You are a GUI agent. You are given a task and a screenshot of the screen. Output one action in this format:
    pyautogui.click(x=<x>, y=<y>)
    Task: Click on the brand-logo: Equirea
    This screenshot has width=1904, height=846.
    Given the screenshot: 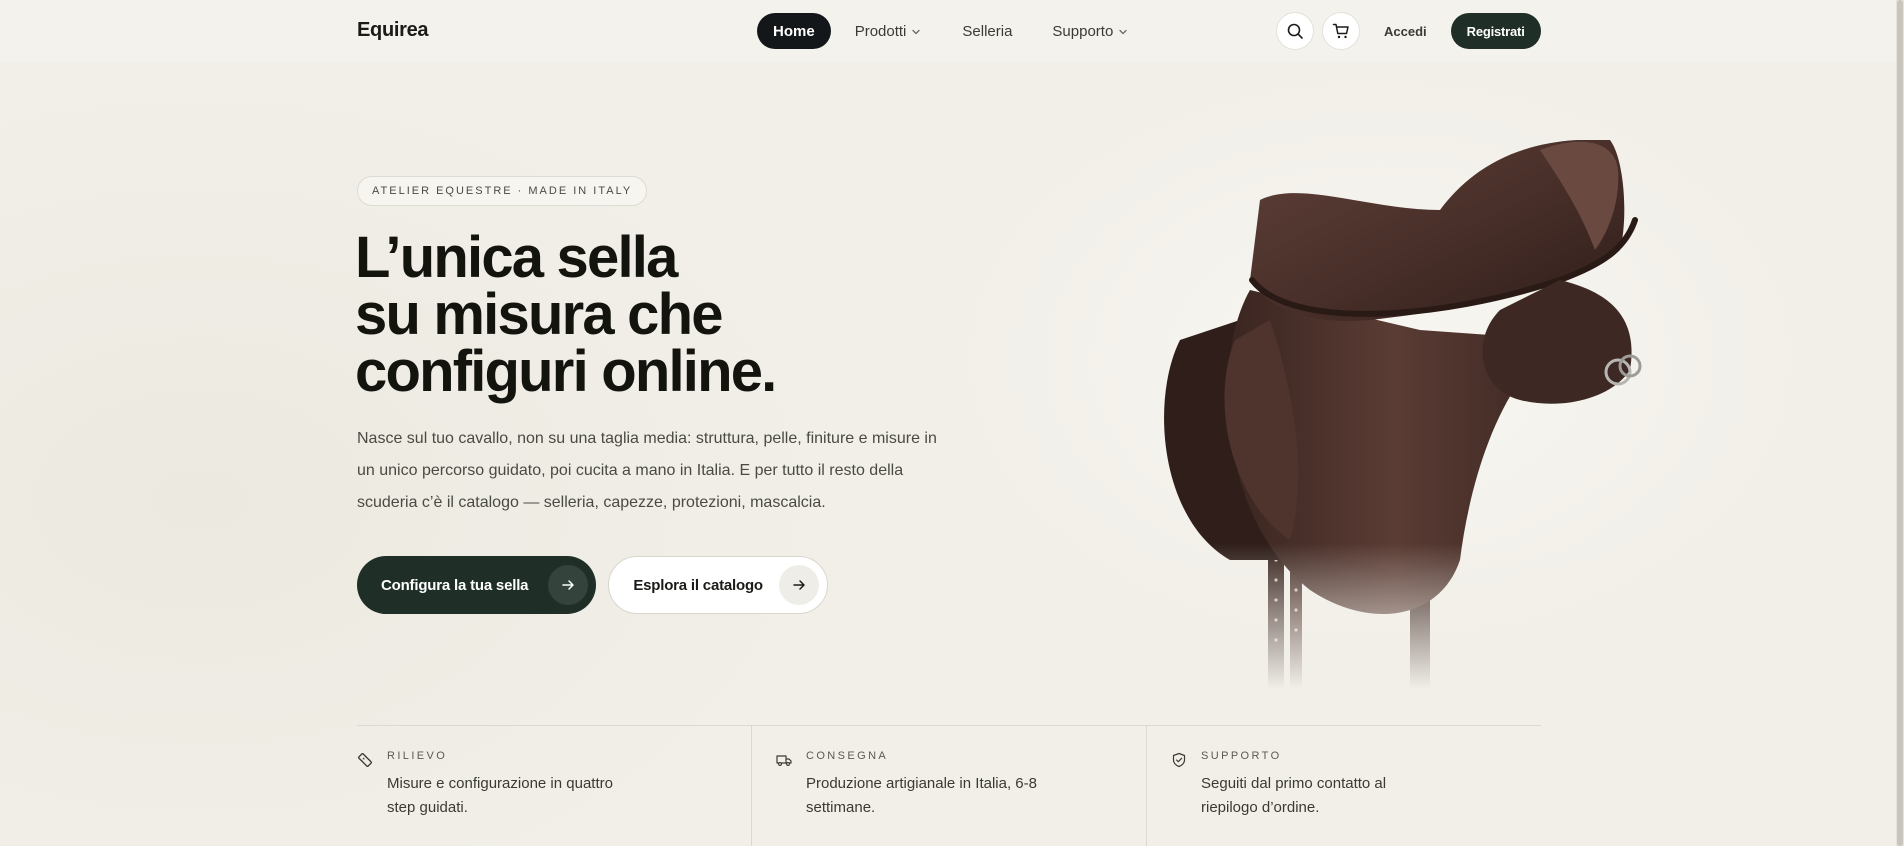 What is the action you would take?
    pyautogui.click(x=393, y=30)
    